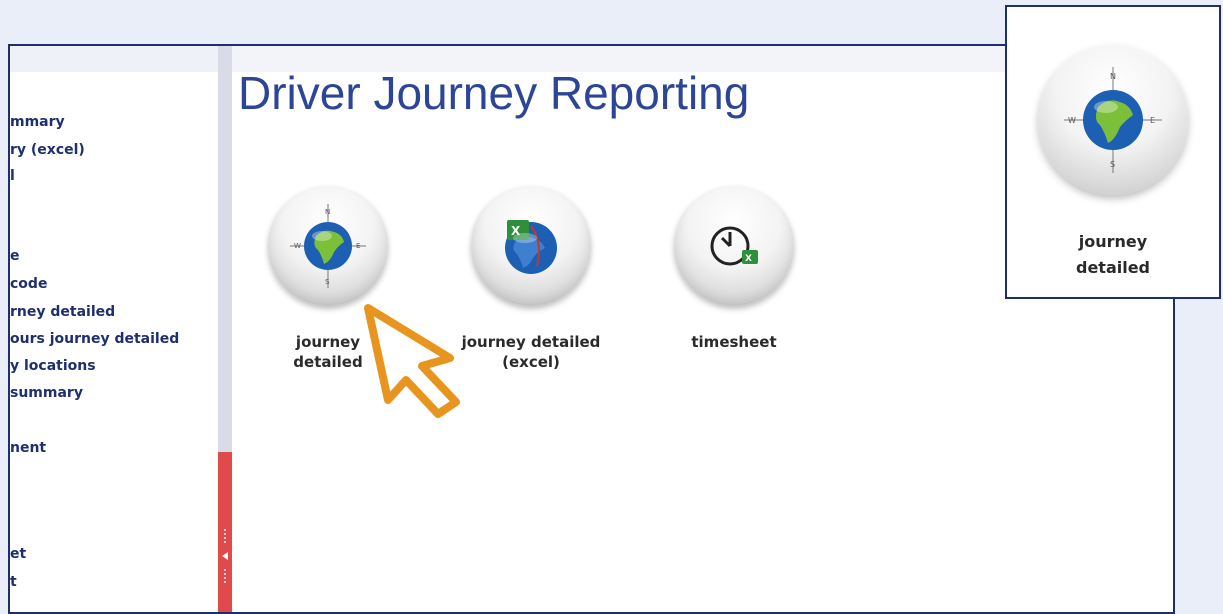  What do you see at coordinates (494, 93) in the screenshot?
I see `page-title: Driver Journey Reporting` at bounding box center [494, 93].